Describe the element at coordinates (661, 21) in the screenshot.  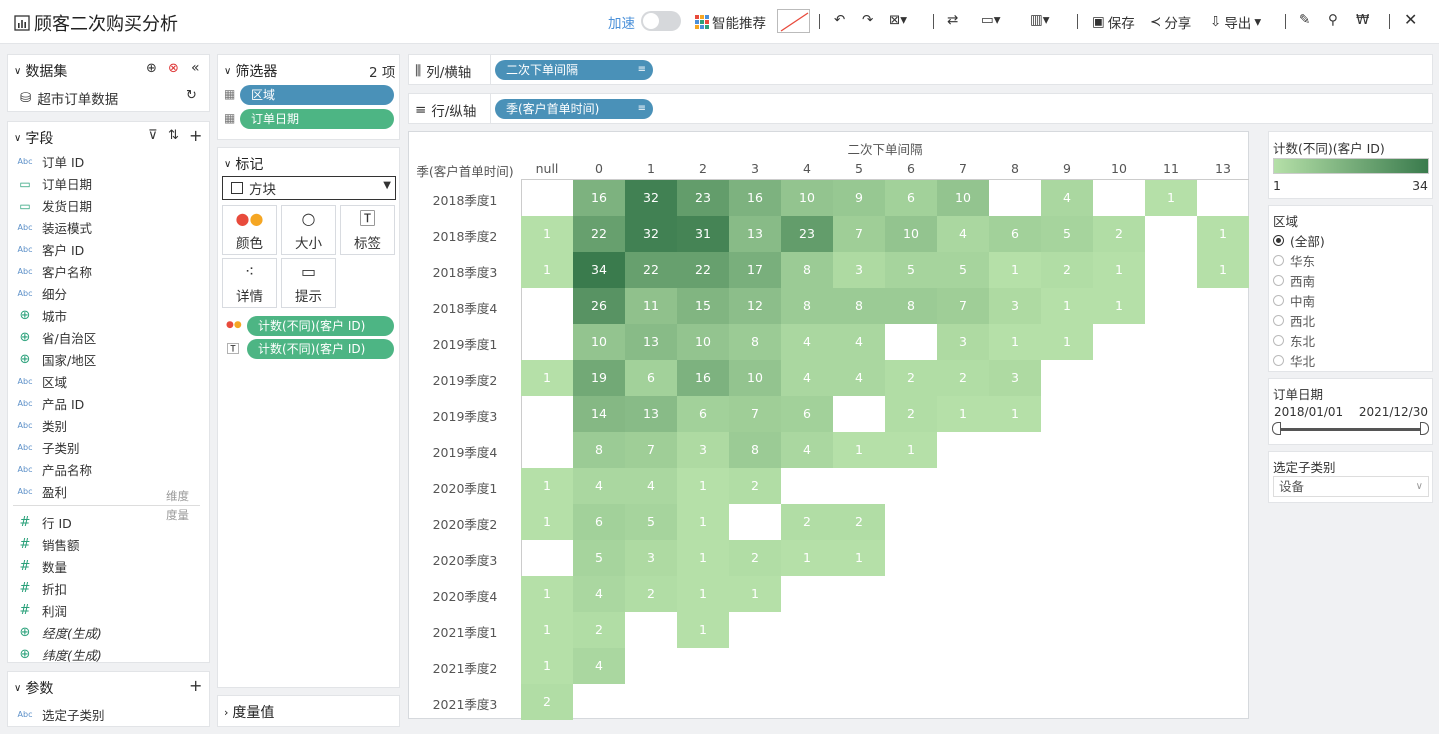
I see `accelerate-toggle` at that location.